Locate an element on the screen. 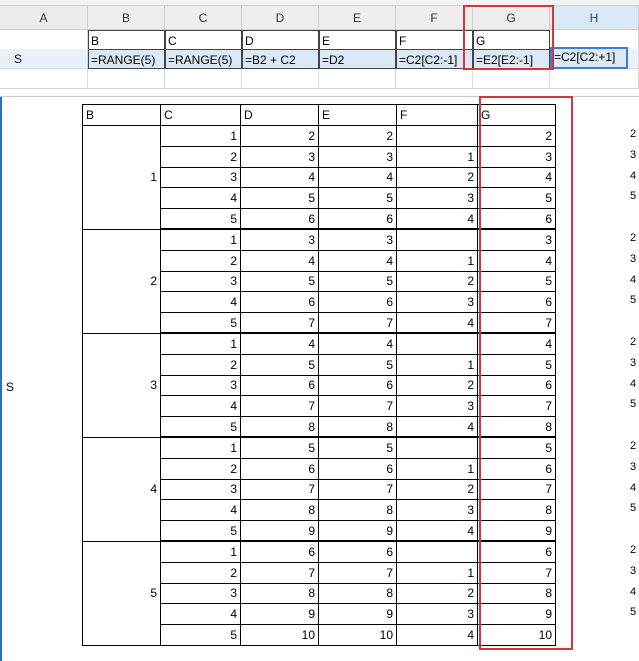 This screenshot has height=661, width=639. result-cell-c: 1 is located at coordinates (200, 551).